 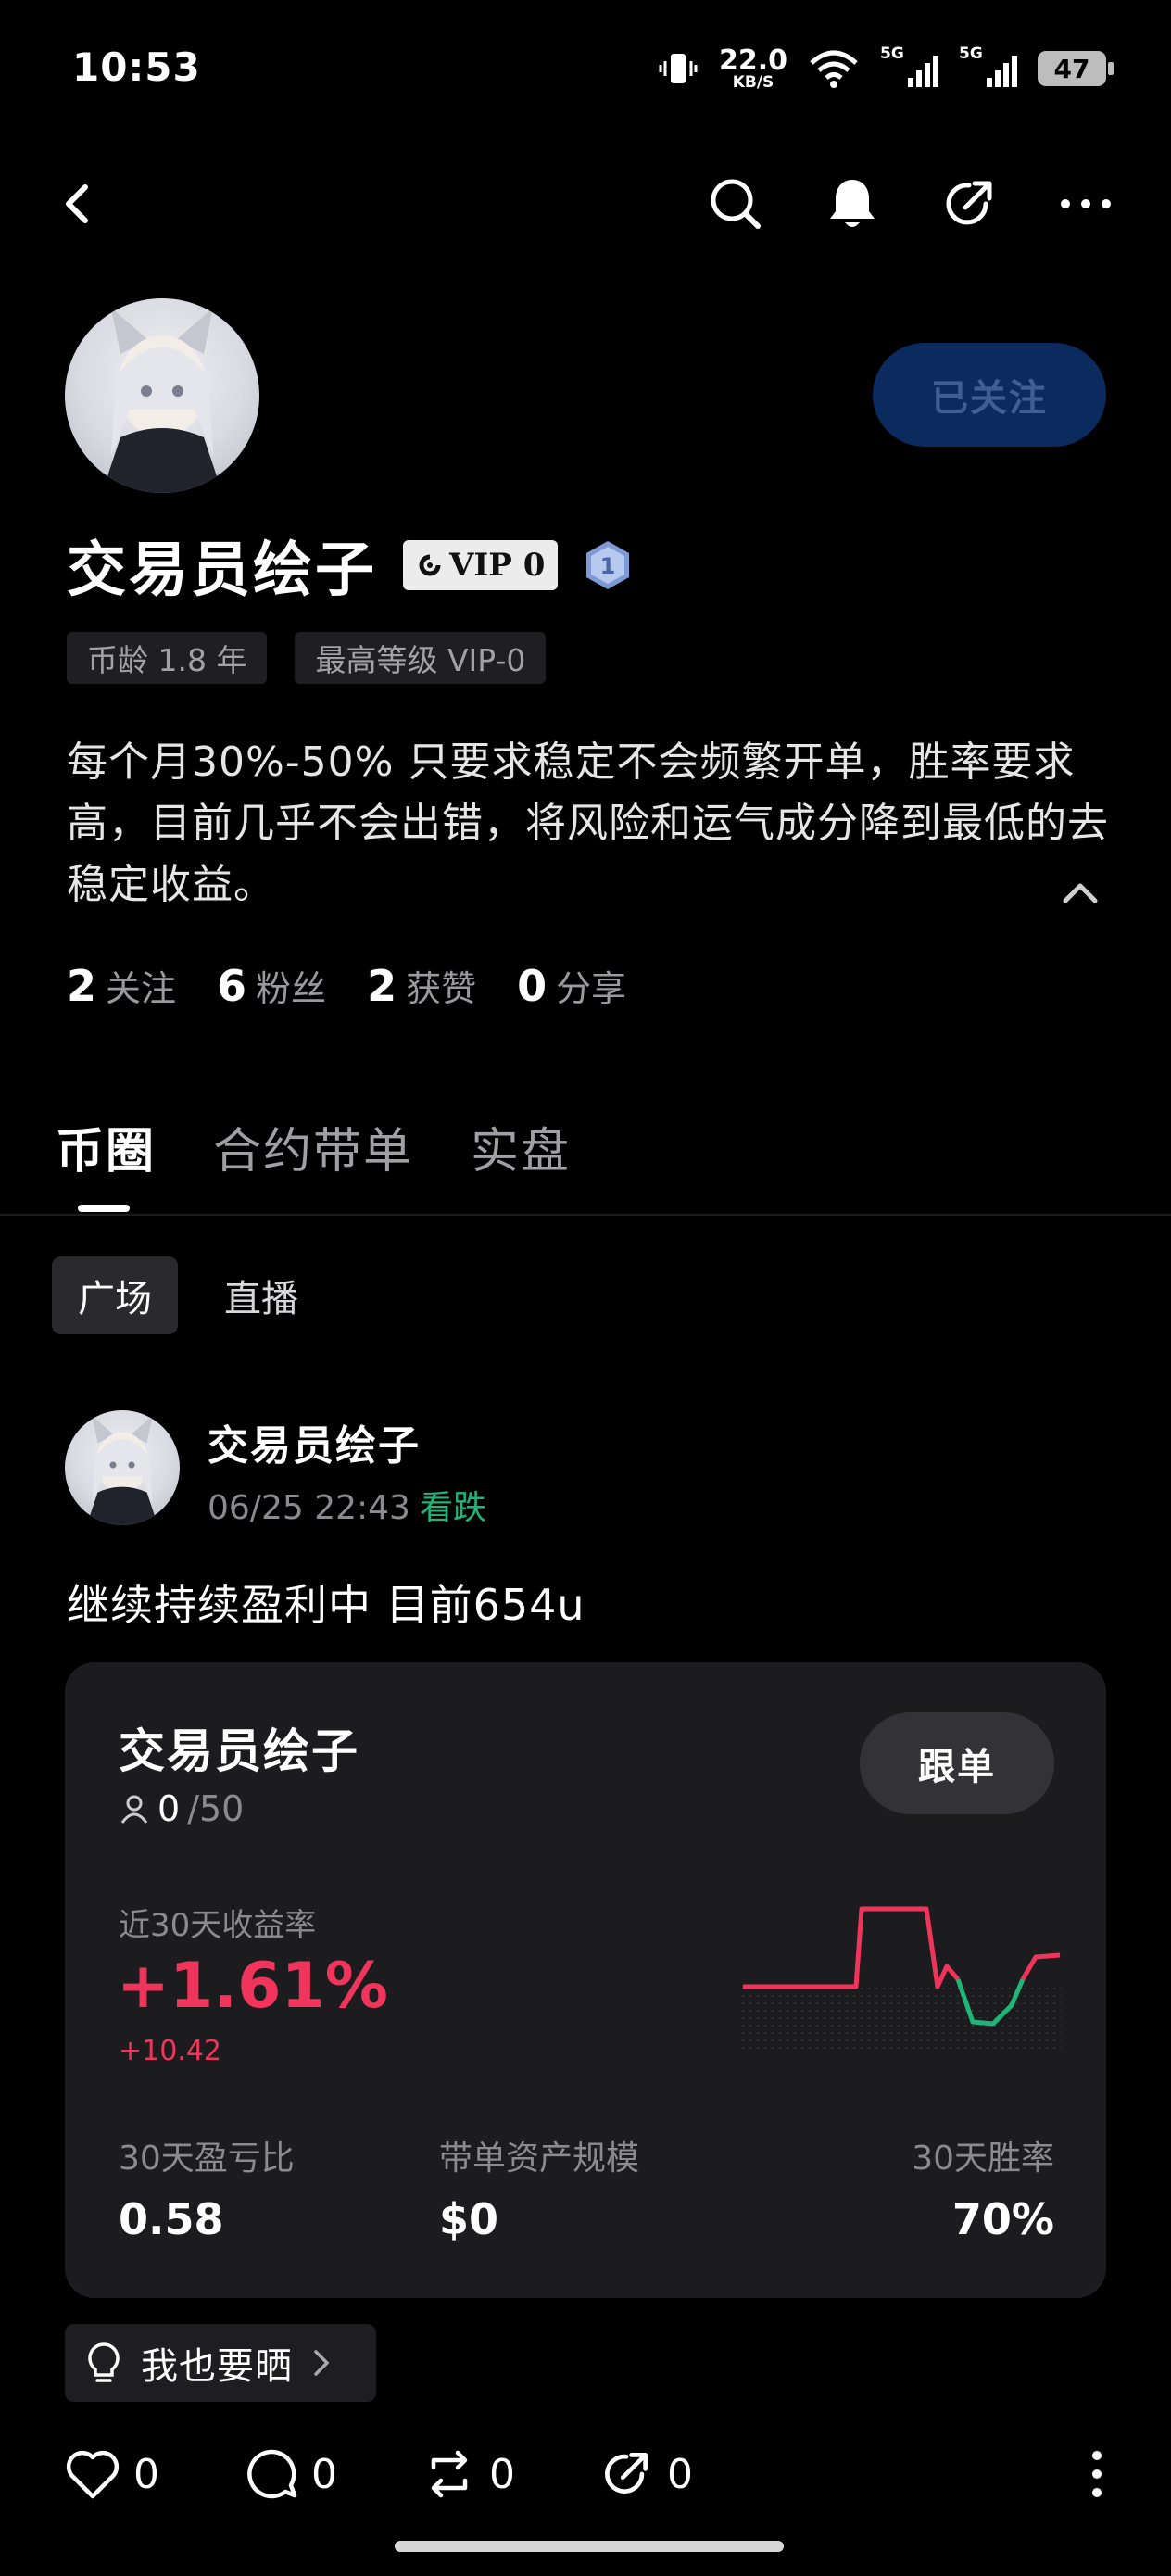 What do you see at coordinates (115, 1295) in the screenshot?
I see `subtab-square: 广场` at bounding box center [115, 1295].